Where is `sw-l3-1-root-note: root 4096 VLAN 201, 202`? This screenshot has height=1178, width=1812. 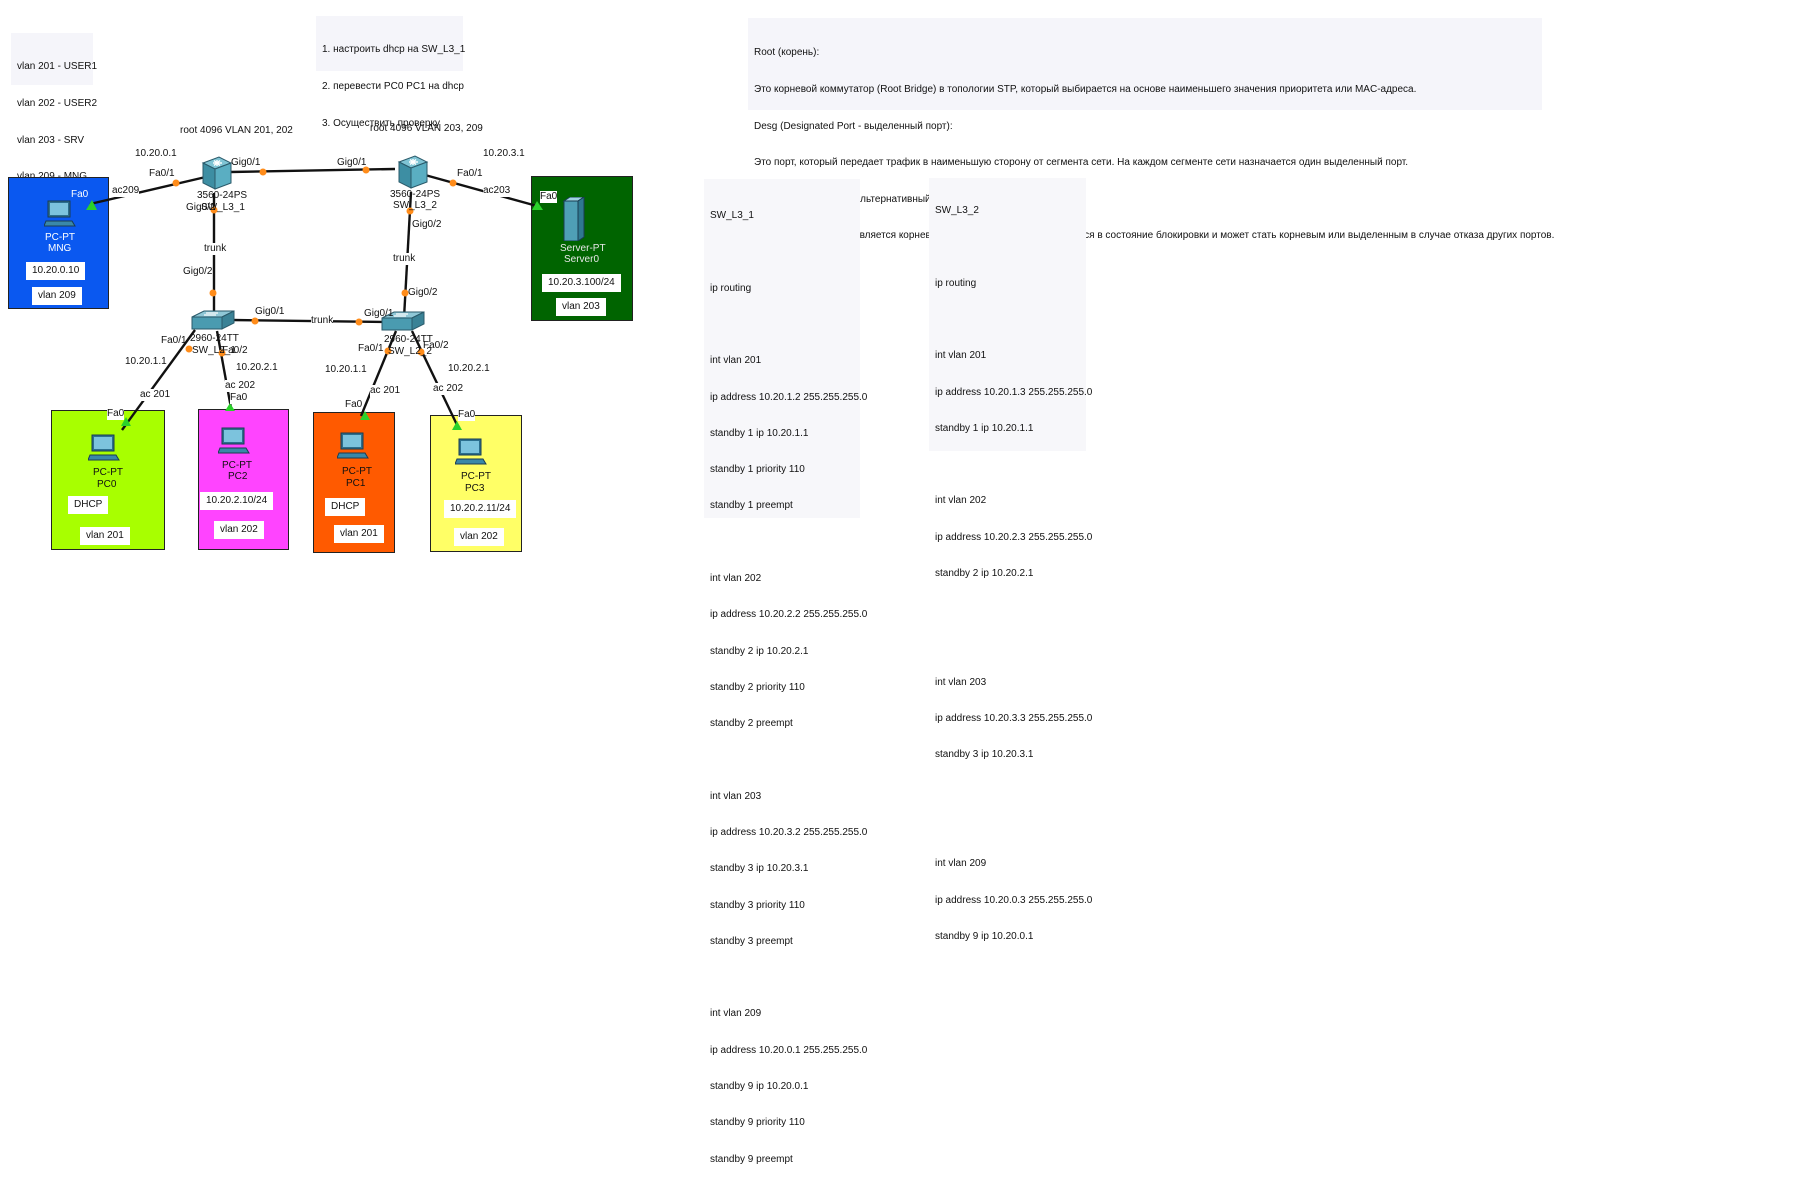
sw-l3-1-root-note: root 4096 VLAN 201, 202 is located at coordinates (236, 130).